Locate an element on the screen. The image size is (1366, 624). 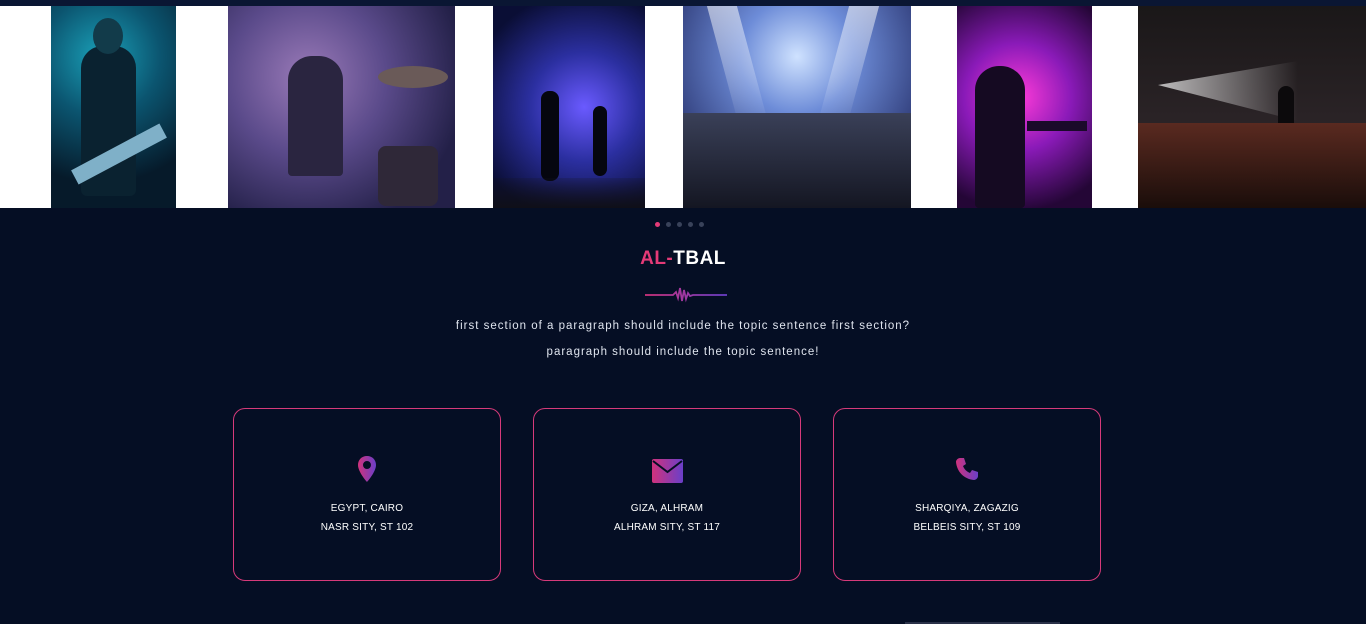
contact-card-sharqiya: SHARQIYA, ZAGAZIG BELBEIS SITY, ST 109 is located at coordinates (967, 494).